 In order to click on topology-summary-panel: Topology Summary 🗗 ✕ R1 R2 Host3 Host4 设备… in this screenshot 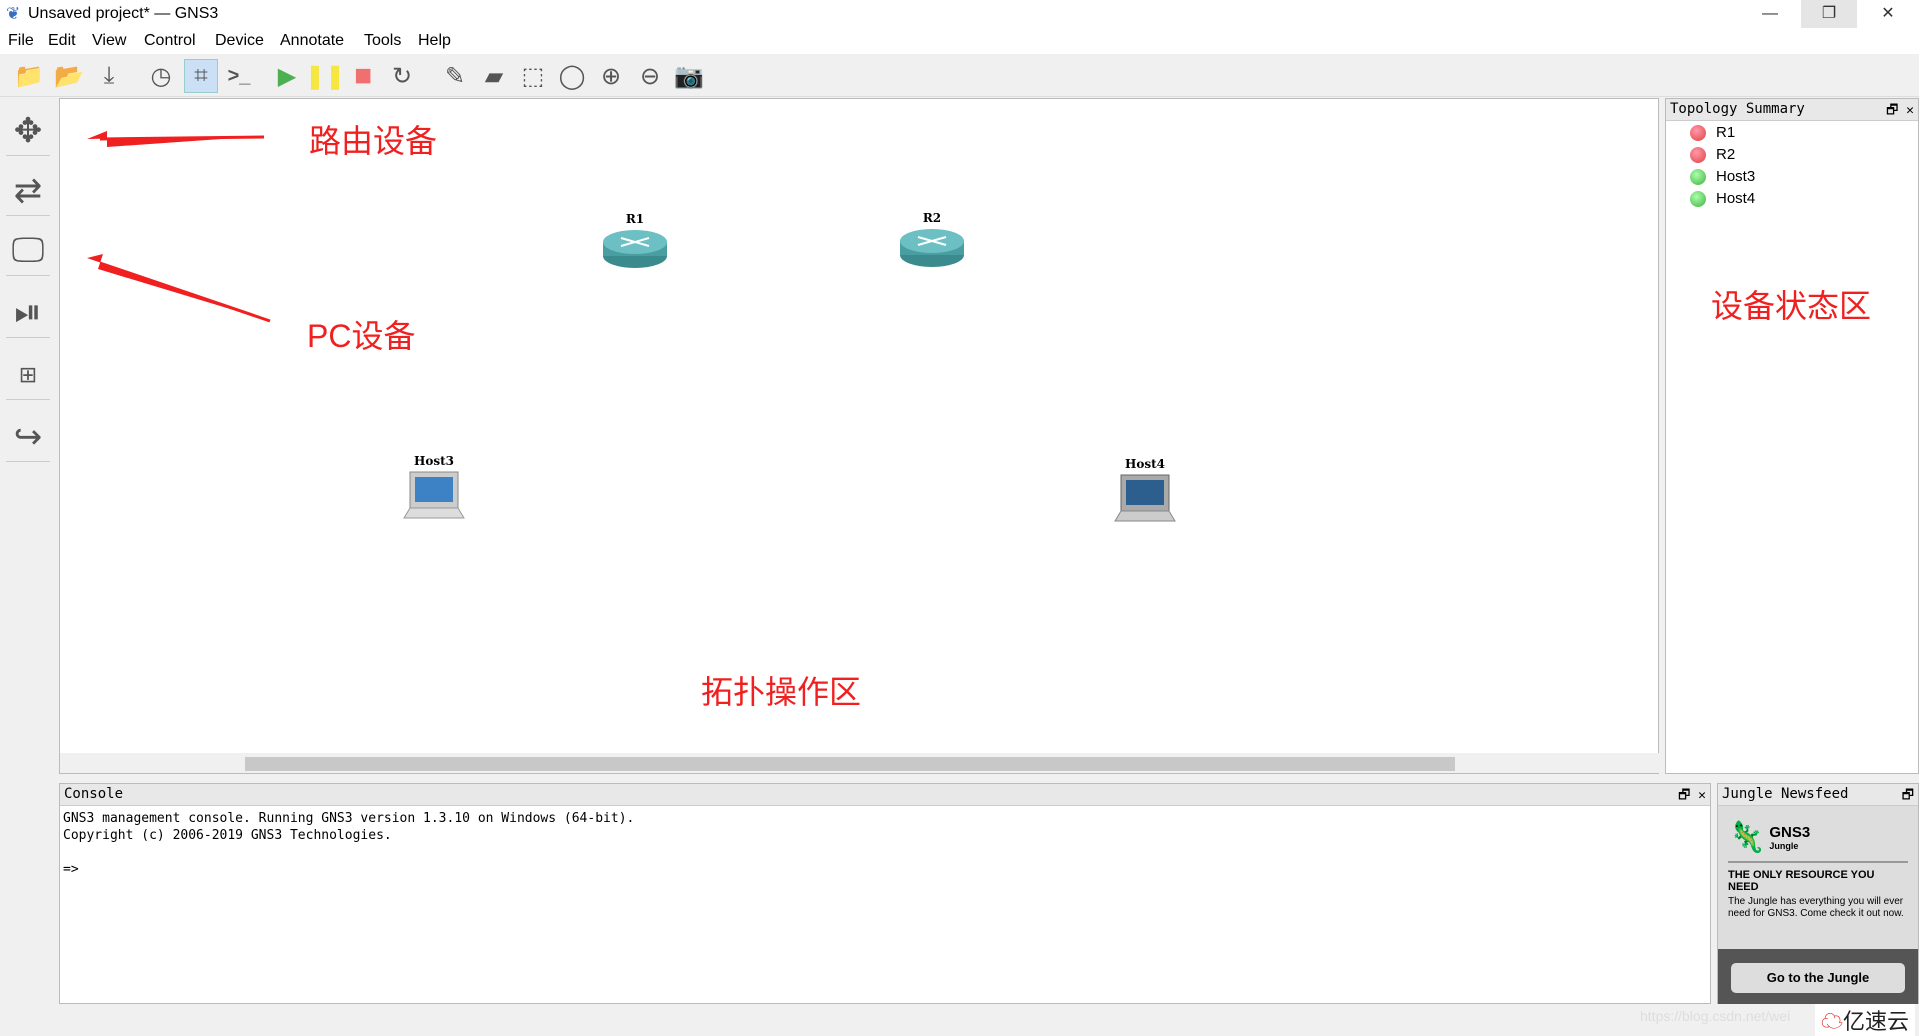, I will do `click(1792, 436)`.